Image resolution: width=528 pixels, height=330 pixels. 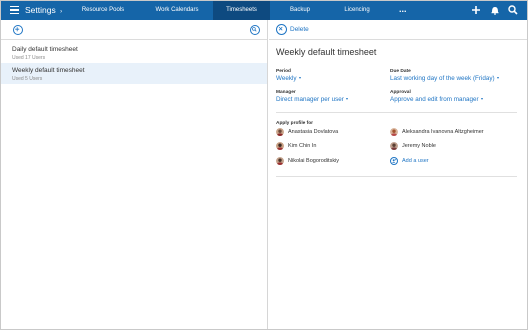 What do you see at coordinates (455, 162) in the screenshot?
I see `add-user-button: Add a user` at bounding box center [455, 162].